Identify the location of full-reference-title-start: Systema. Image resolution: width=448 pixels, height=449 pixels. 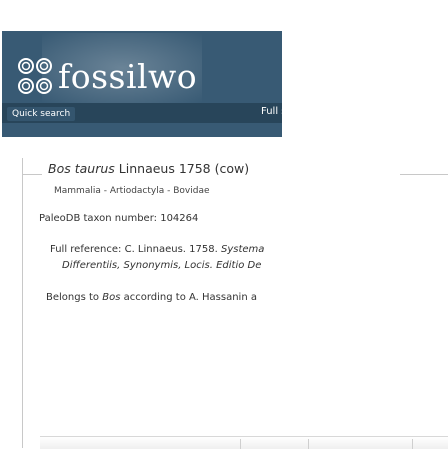
(242, 249).